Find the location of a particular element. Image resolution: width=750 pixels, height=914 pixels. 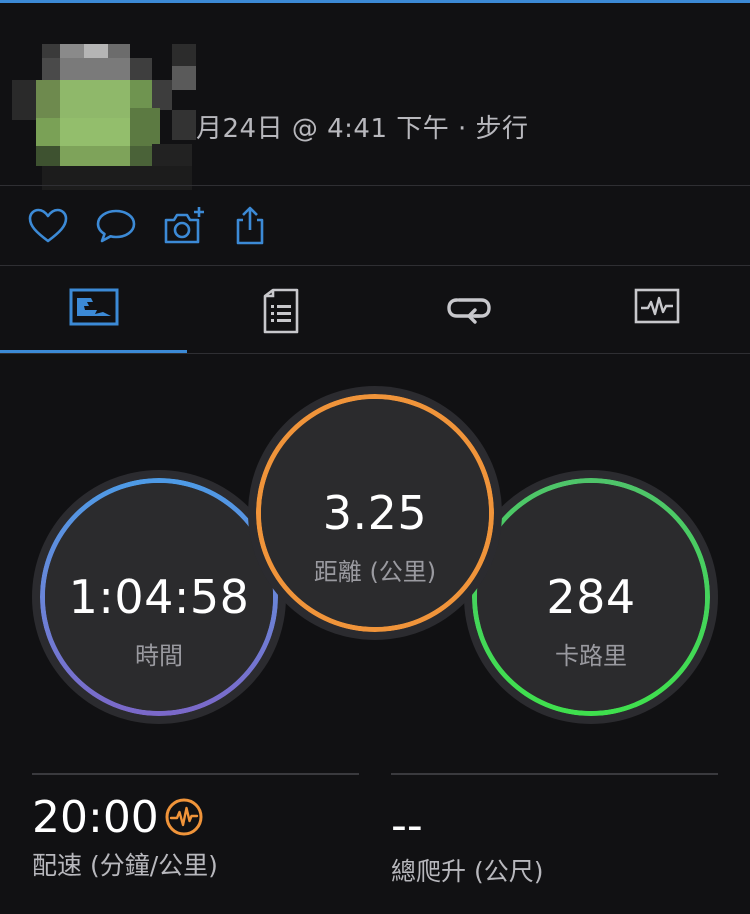

ascent-rule is located at coordinates (554, 774).